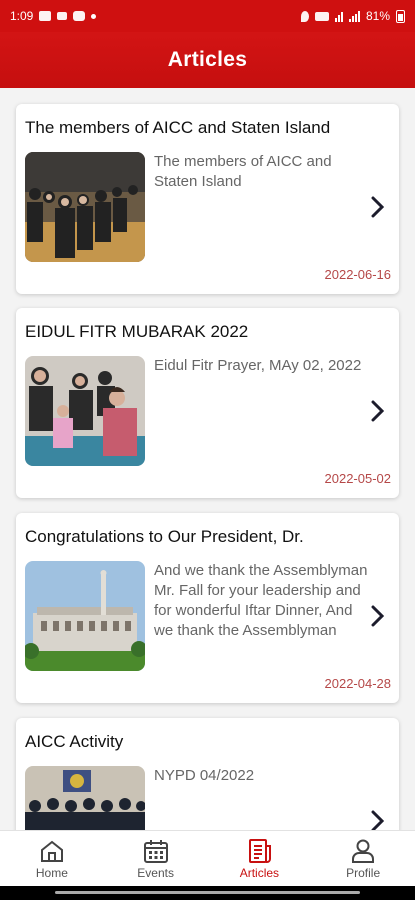 This screenshot has height=900, width=415. I want to click on article-title: AICC Activity, so click(74, 741).